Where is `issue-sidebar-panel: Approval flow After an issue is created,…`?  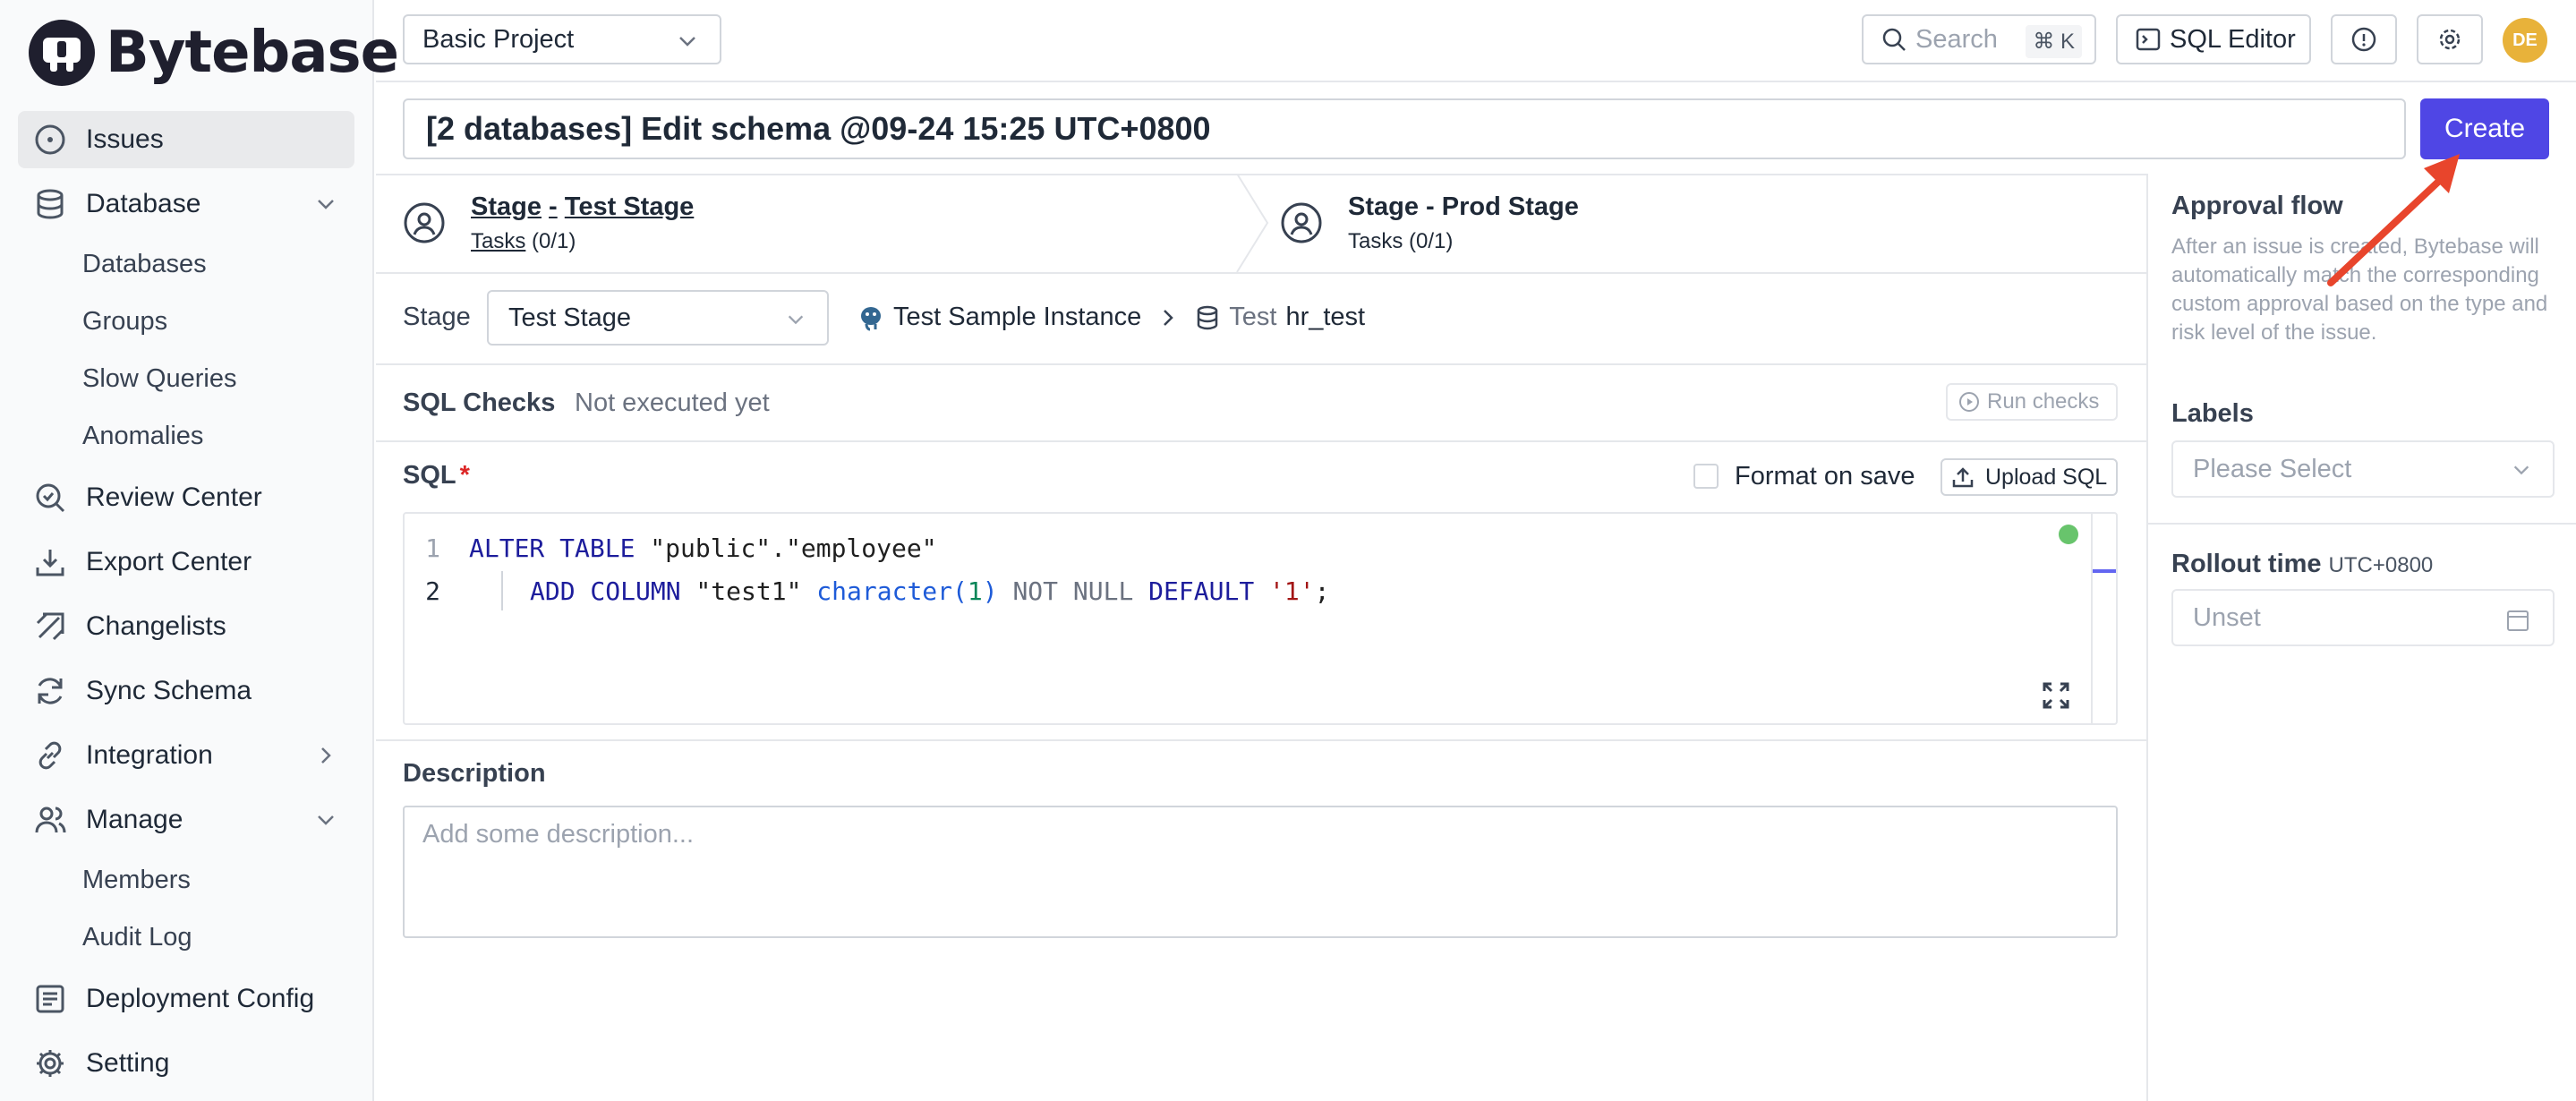 issue-sidebar-panel: Approval flow After an issue is created,… is located at coordinates (2361, 638).